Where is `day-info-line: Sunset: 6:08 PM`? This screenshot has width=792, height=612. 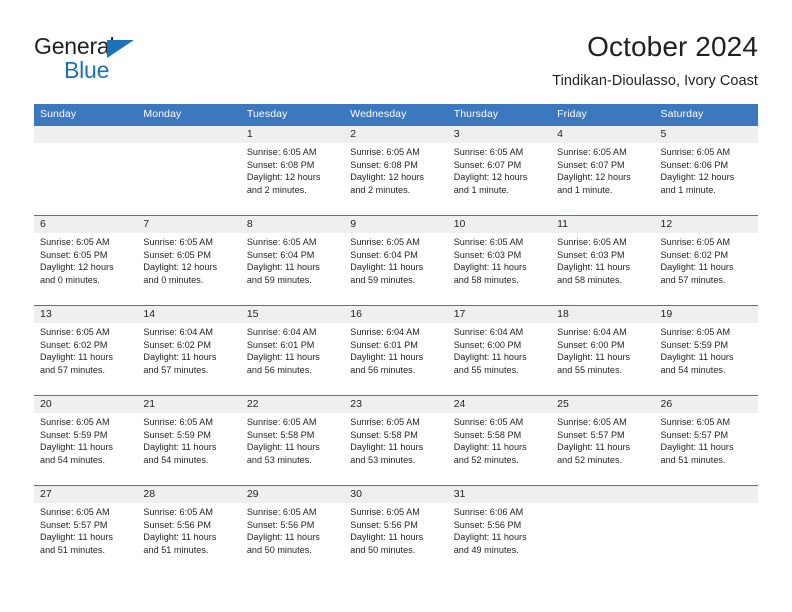
day-info-line: Sunset: 6:08 PM is located at coordinates (280, 164).